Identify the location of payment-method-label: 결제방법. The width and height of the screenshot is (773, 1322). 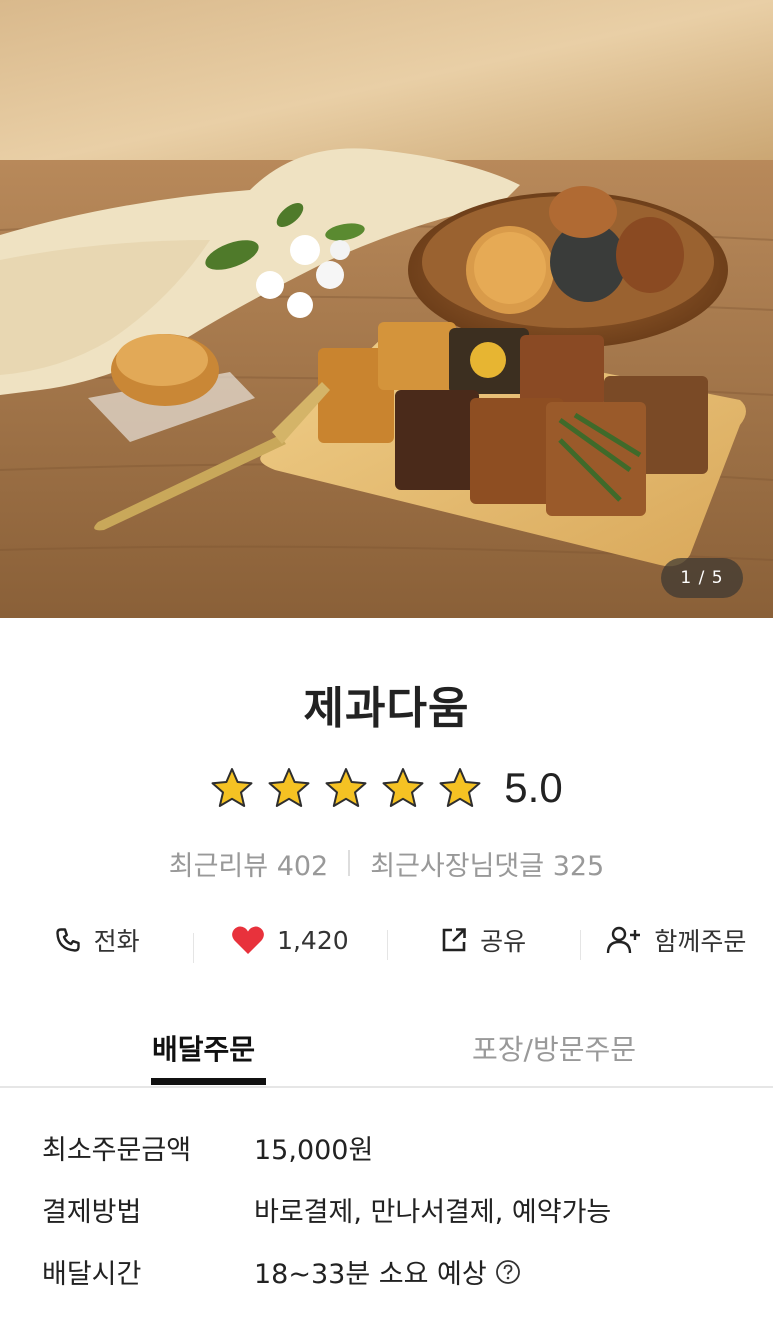
(92, 1212).